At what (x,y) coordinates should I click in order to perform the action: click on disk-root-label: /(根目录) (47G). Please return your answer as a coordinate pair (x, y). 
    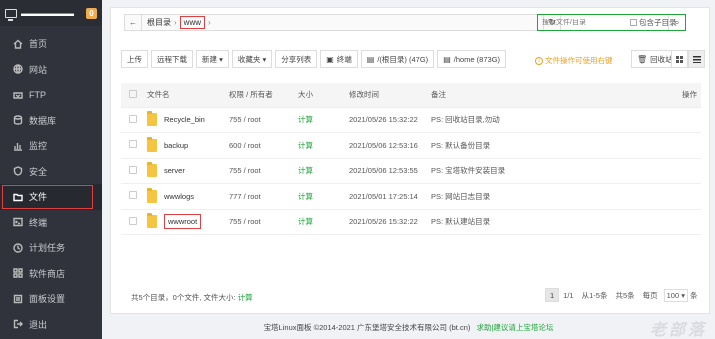
    Looking at the image, I should click on (403, 59).